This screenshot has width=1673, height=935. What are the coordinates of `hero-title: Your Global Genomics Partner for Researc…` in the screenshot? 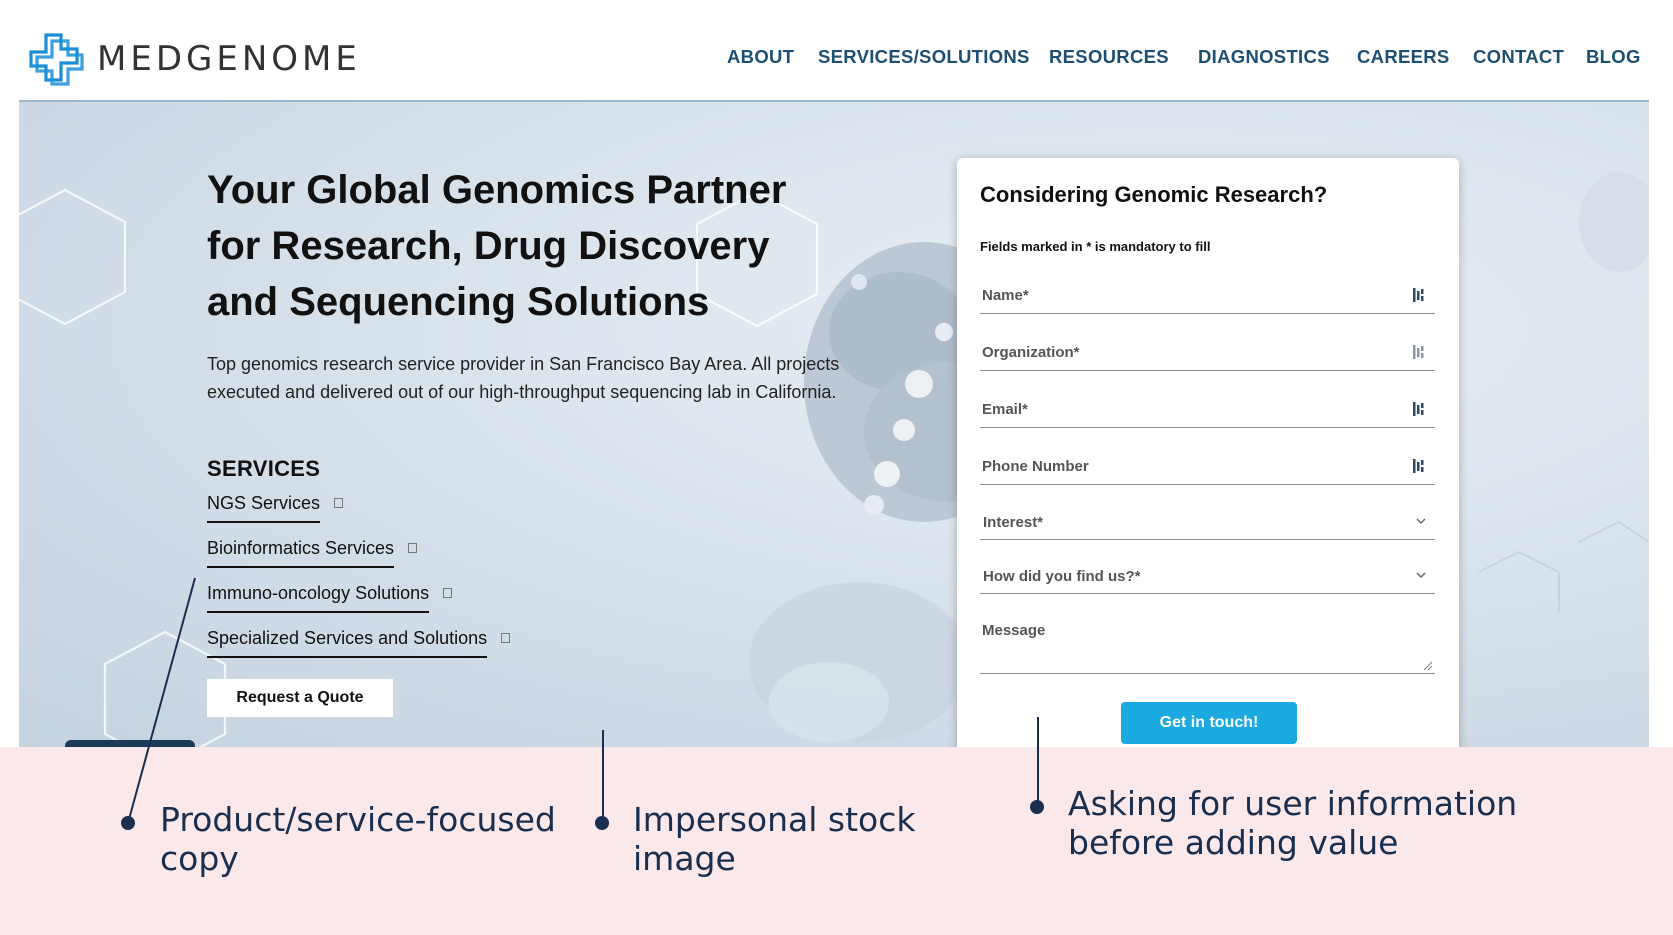 It's located at (547, 246).